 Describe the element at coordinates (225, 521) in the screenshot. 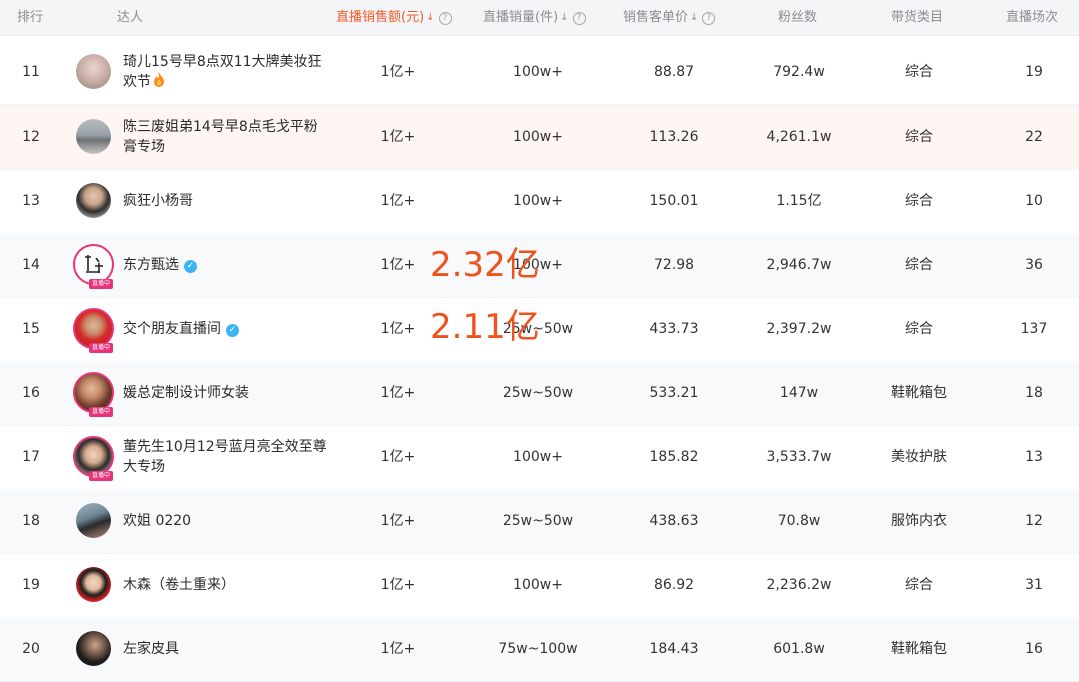

I see `creator-name: 欢姐 0220` at that location.